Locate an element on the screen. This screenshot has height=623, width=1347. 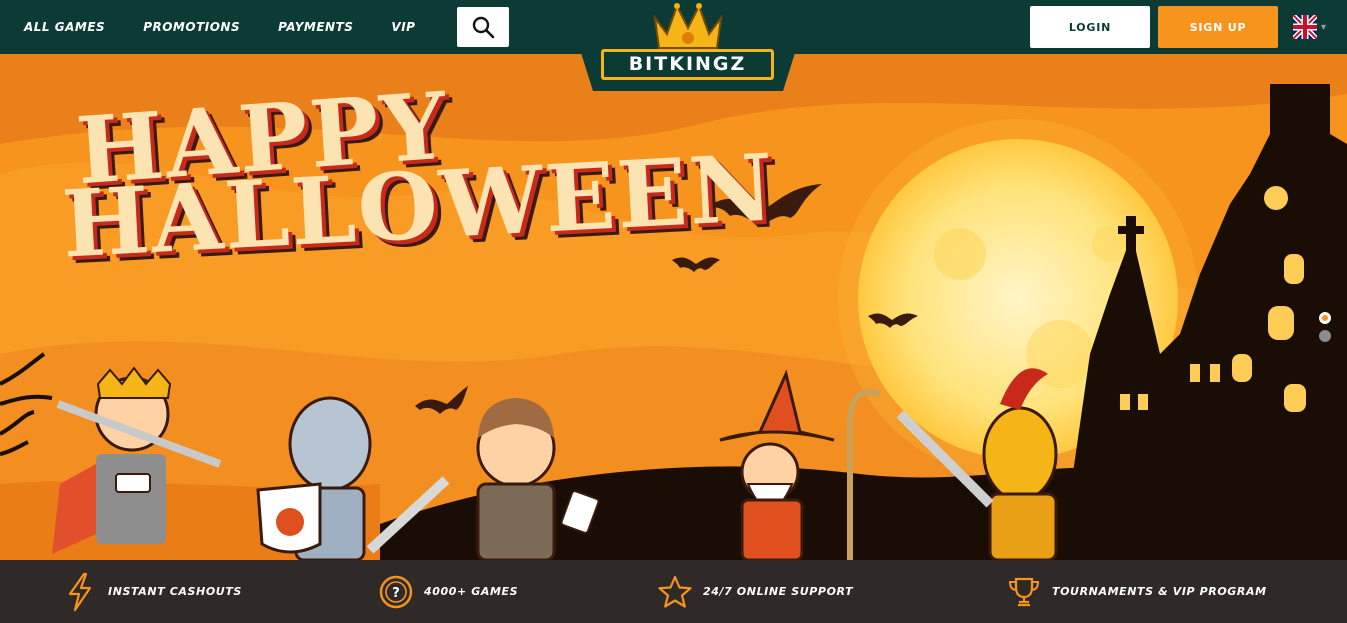
language-selector: ▾ is located at coordinates (1315, 27).